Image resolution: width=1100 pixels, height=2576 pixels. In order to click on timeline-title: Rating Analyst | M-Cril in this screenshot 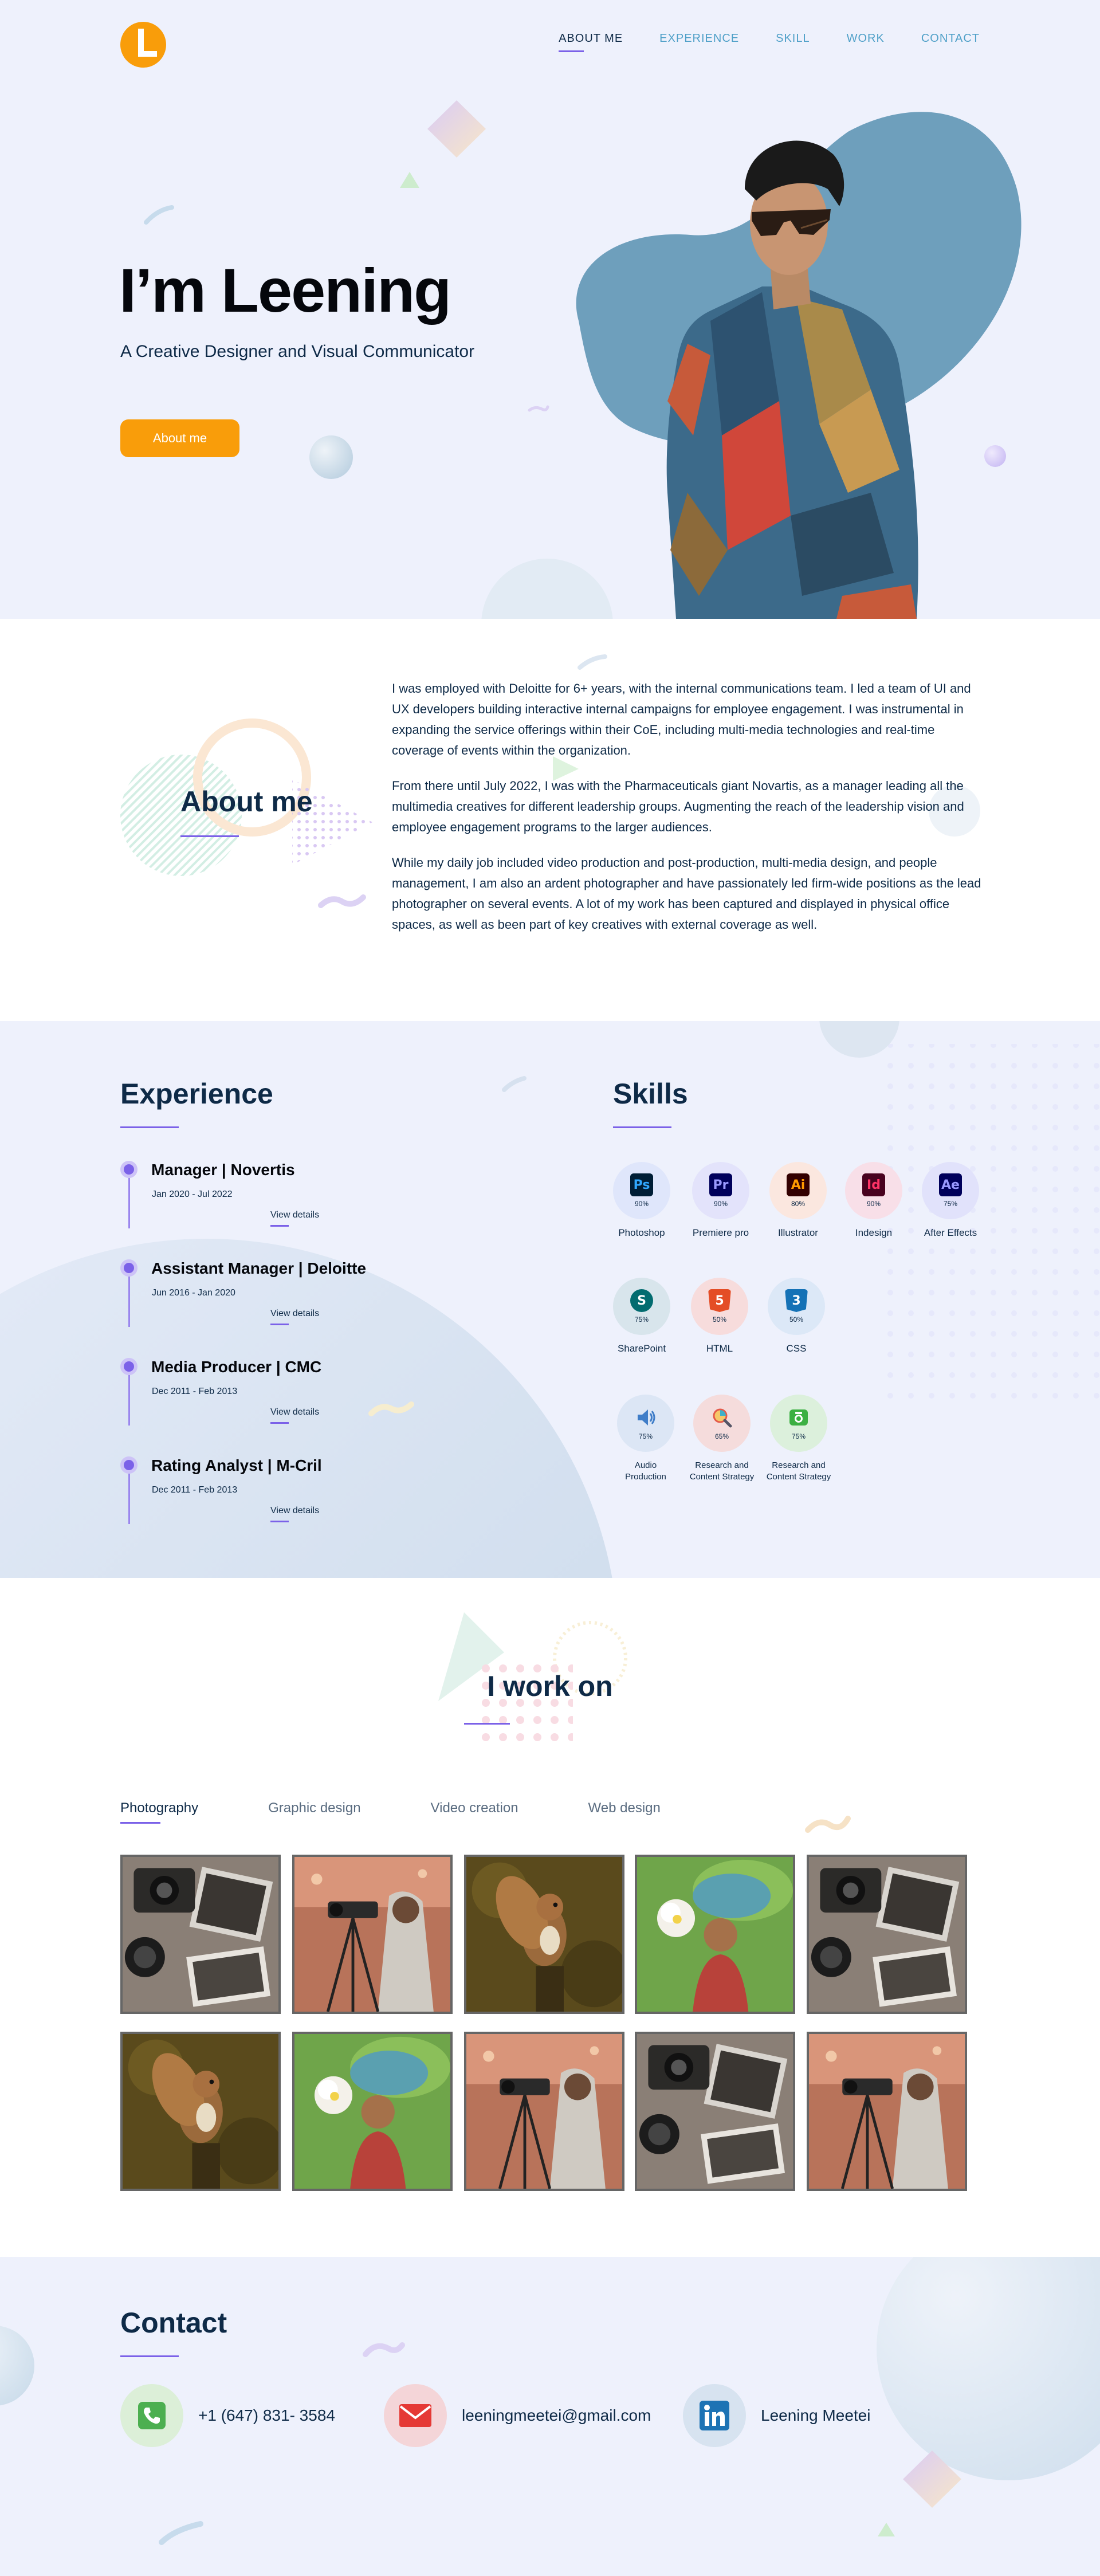, I will do `click(236, 1465)`.